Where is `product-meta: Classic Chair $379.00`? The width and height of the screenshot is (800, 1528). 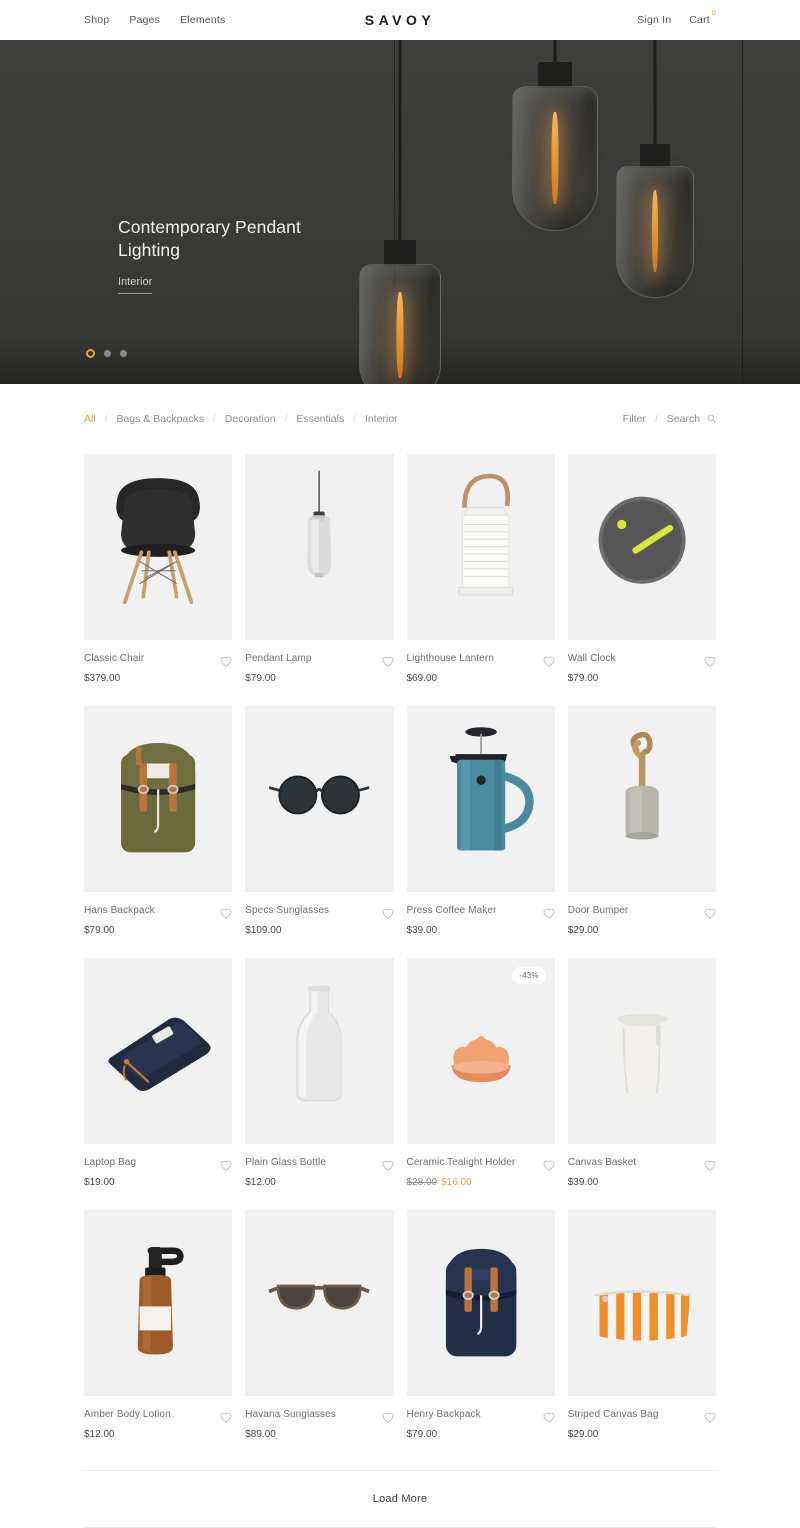 product-meta: Classic Chair $379.00 is located at coordinates (158, 662).